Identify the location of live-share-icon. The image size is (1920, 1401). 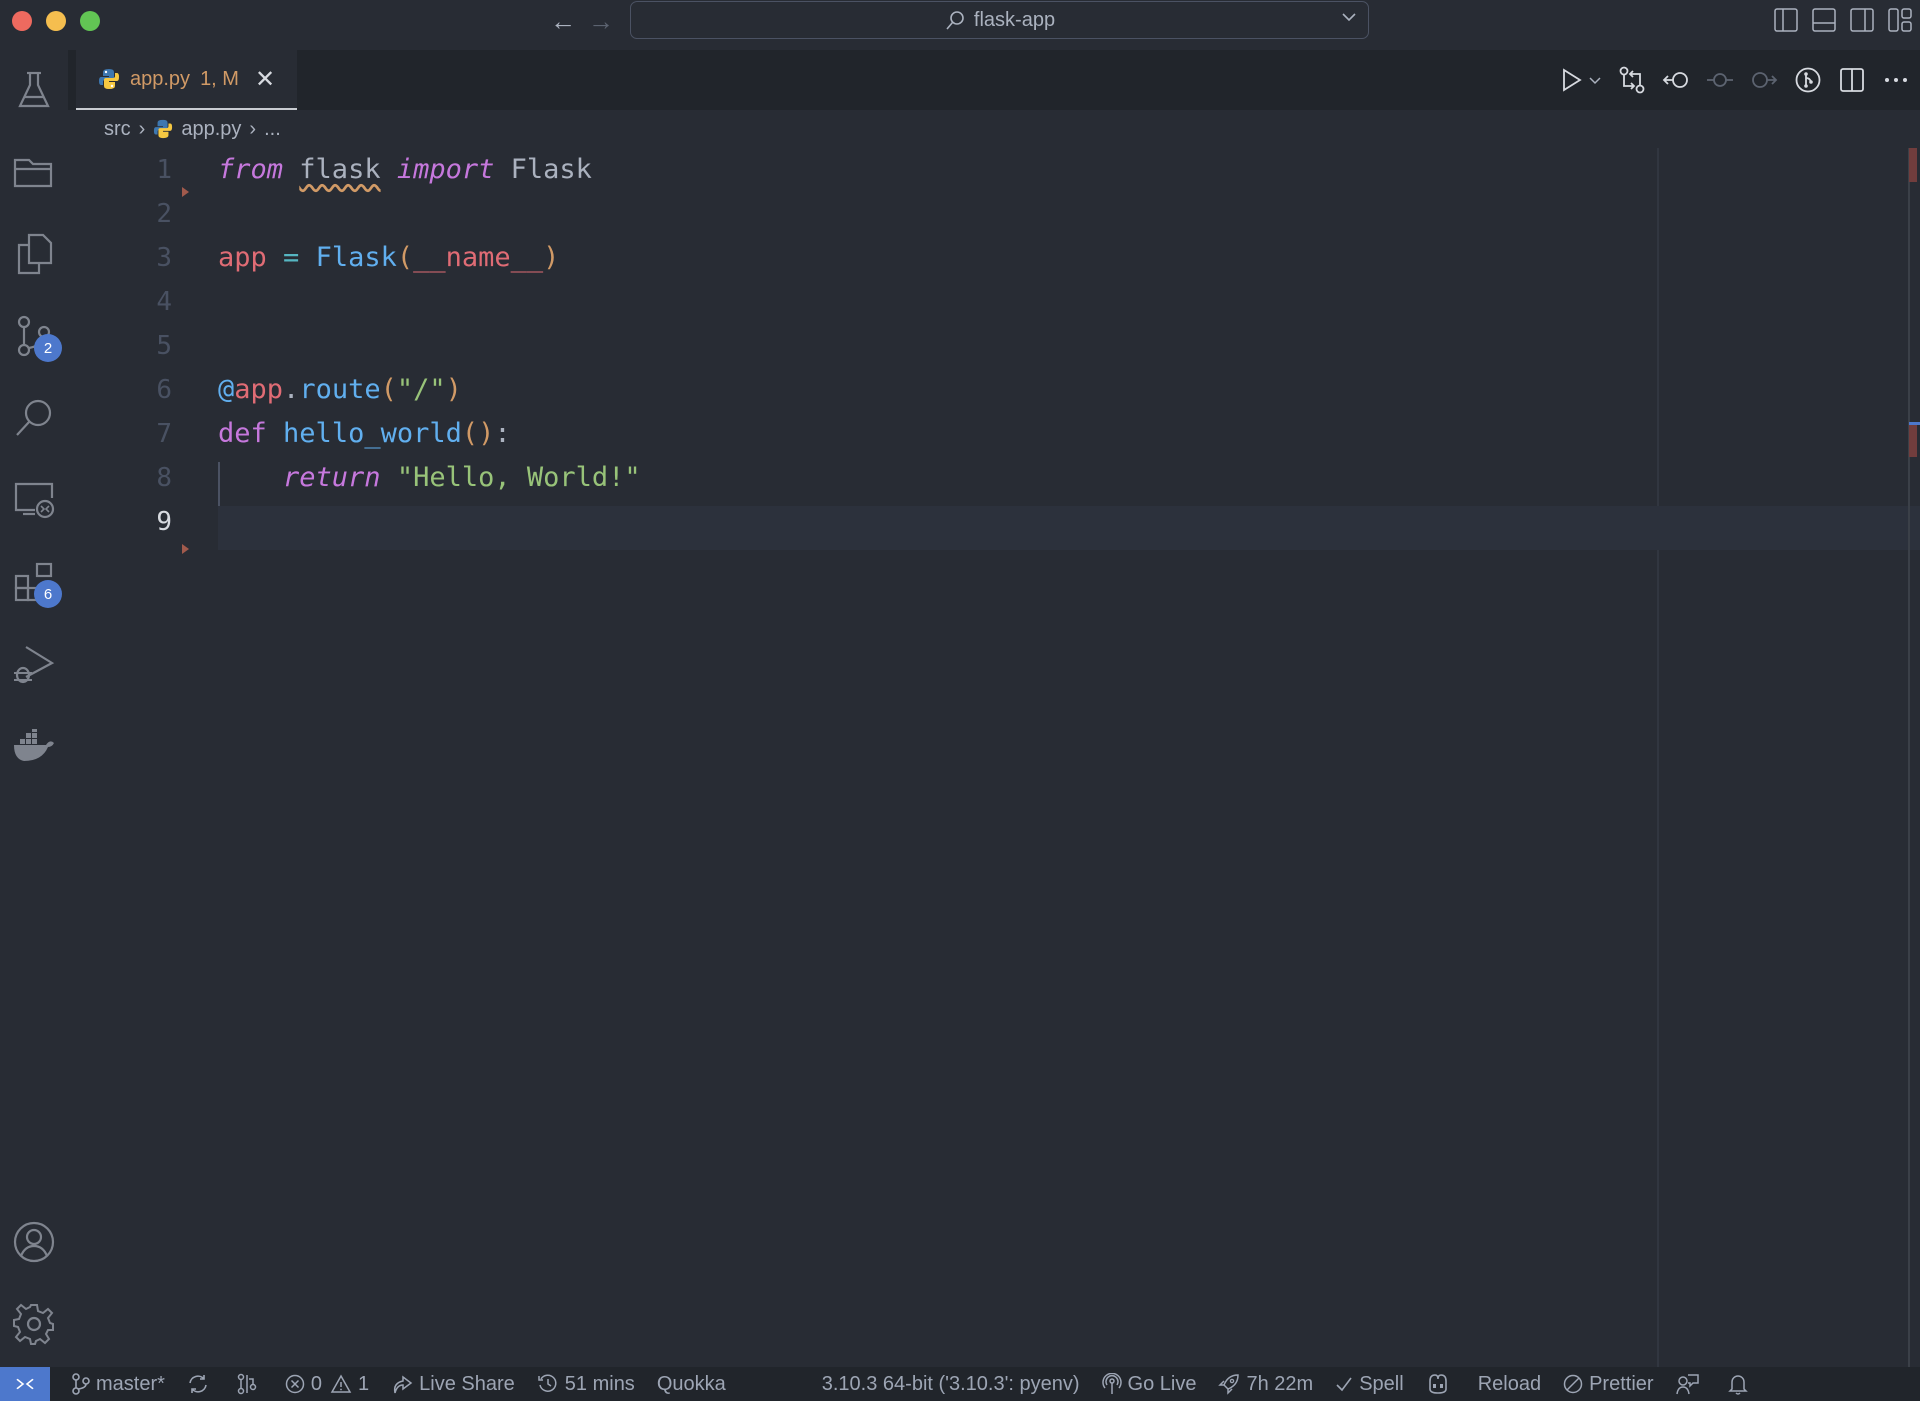
(405, 1384).